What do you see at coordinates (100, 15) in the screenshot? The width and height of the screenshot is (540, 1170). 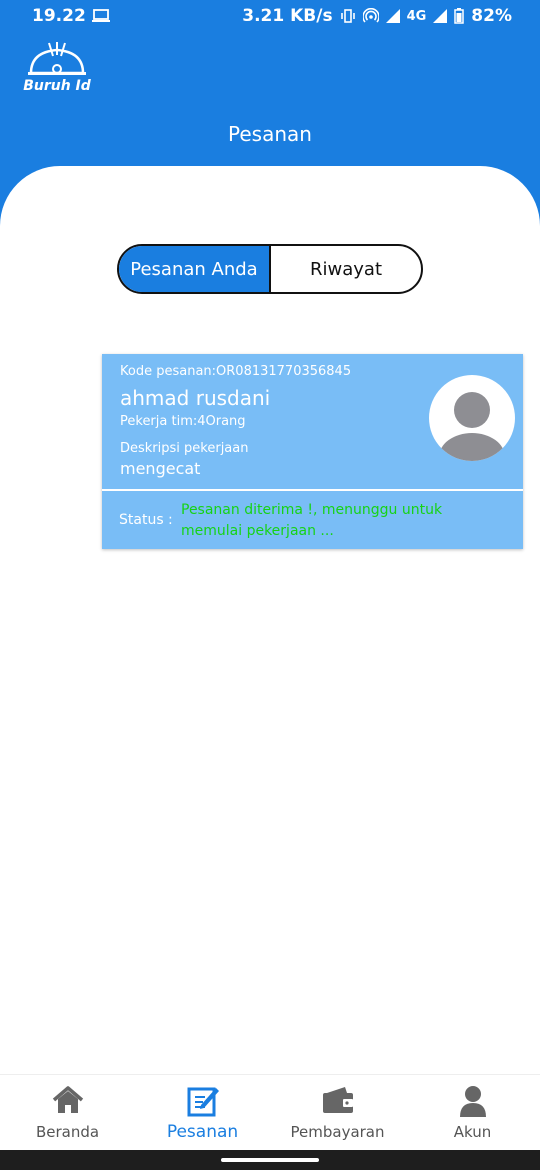 I see `laptop-icon` at bounding box center [100, 15].